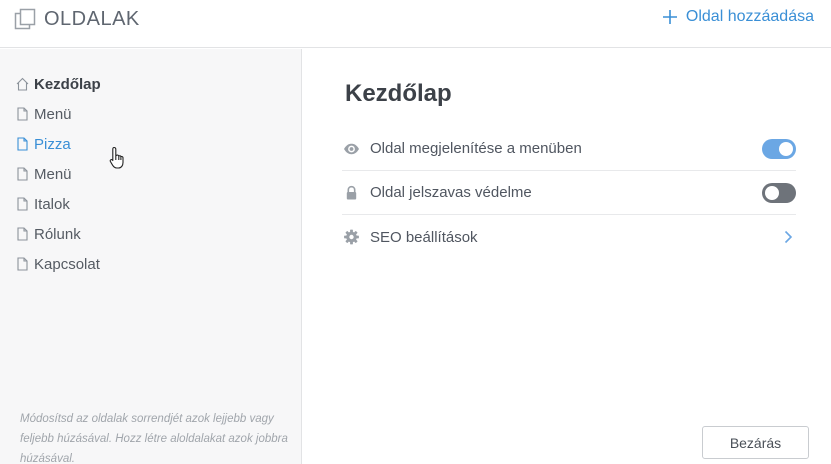 The width and height of the screenshot is (831, 464). Describe the element at coordinates (67, 84) in the screenshot. I see `page-item-label: Kezdőlap` at that location.